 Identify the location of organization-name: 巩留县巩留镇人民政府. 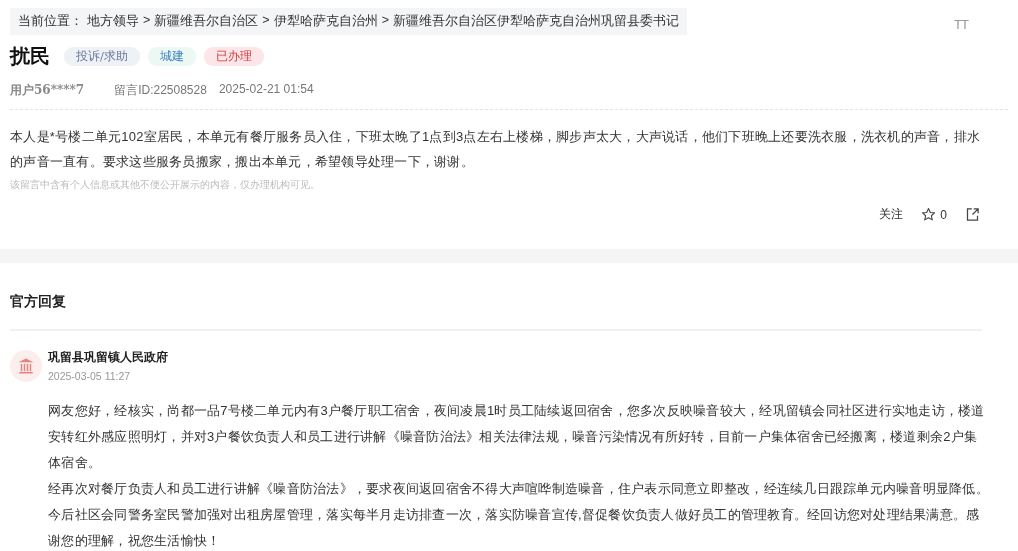
(108, 357).